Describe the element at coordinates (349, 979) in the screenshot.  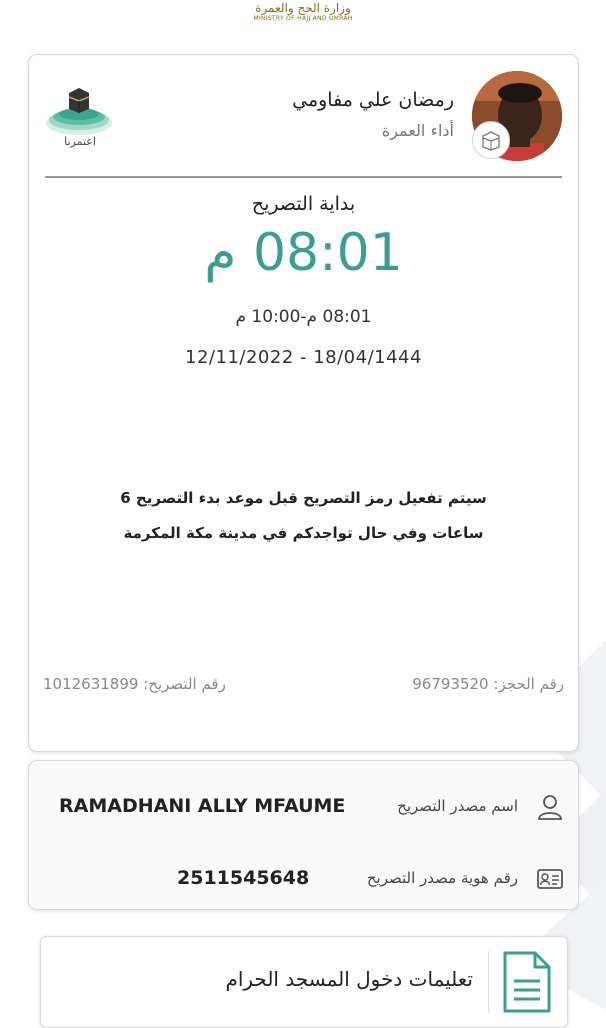
I see `instructions-title: تعليمات دخول المسجد الحرام` at that location.